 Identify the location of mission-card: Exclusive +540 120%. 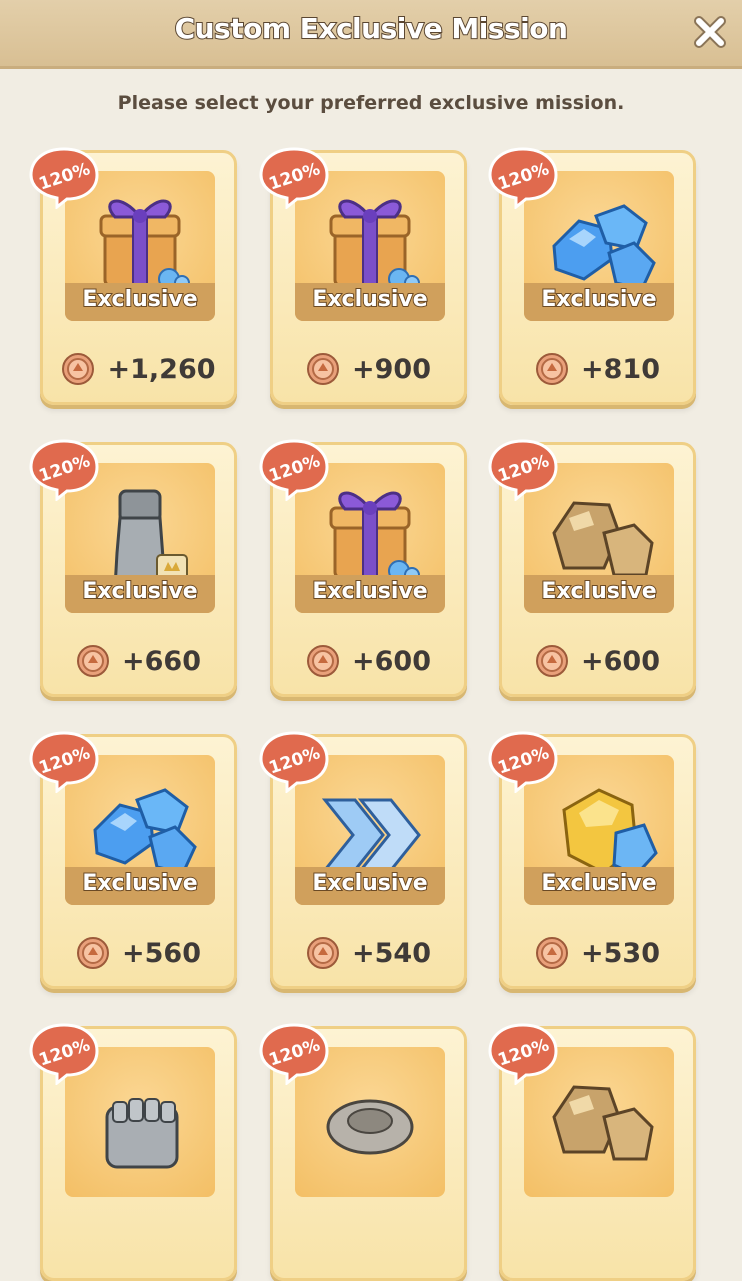
(363, 860).